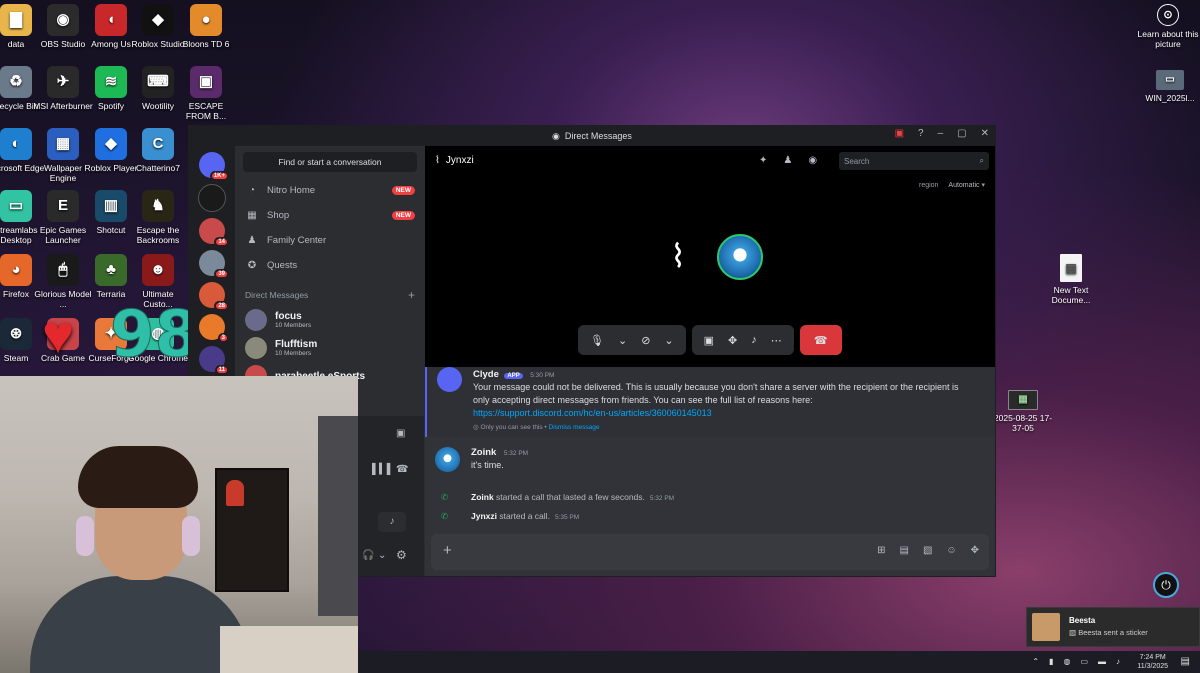 This screenshot has width=1200, height=673. What do you see at coordinates (952, 185) in the screenshot?
I see `region-selector: region Automatic ▾` at bounding box center [952, 185].